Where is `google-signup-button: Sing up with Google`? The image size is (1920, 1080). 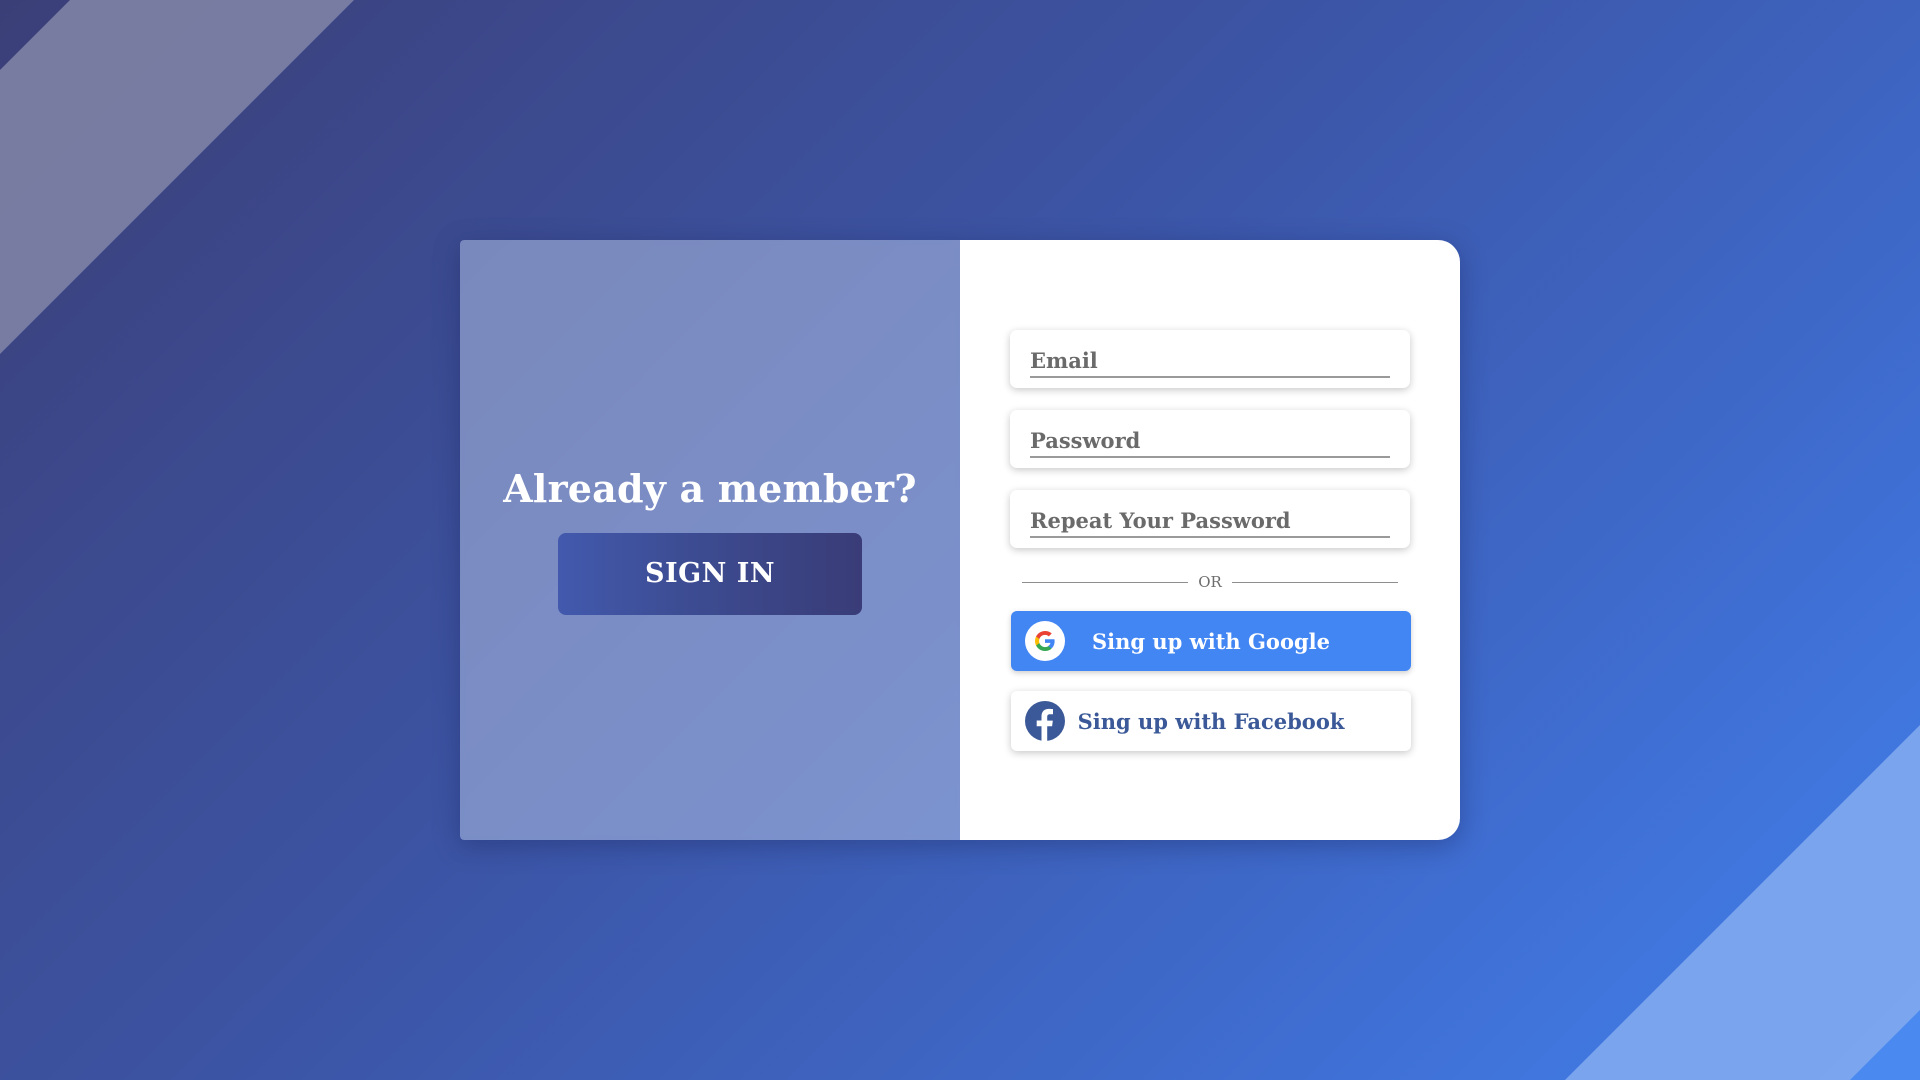 google-signup-button: Sing up with Google is located at coordinates (1211, 641).